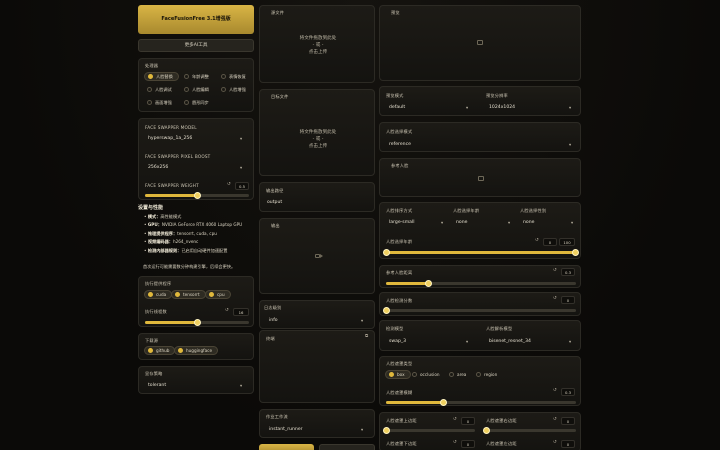 The height and width of the screenshot is (450, 720). Describe the element at coordinates (234, 76) in the screenshot. I see `checkbox-表情恢复: 表情恢复` at that location.